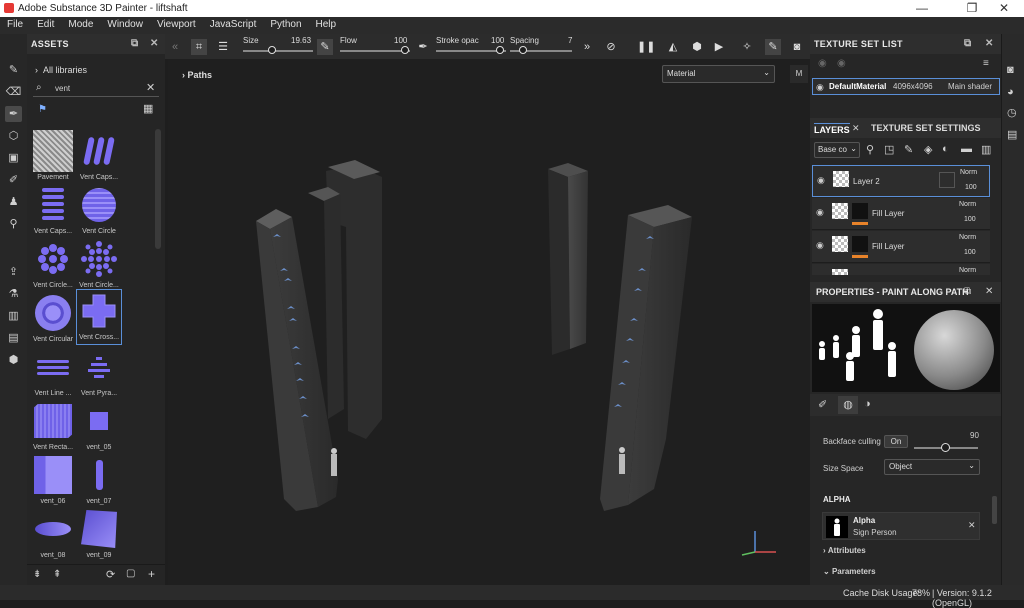 This screenshot has width=1024, height=608. What do you see at coordinates (285, 25) in the screenshot?
I see `menu-python: Python` at bounding box center [285, 25].